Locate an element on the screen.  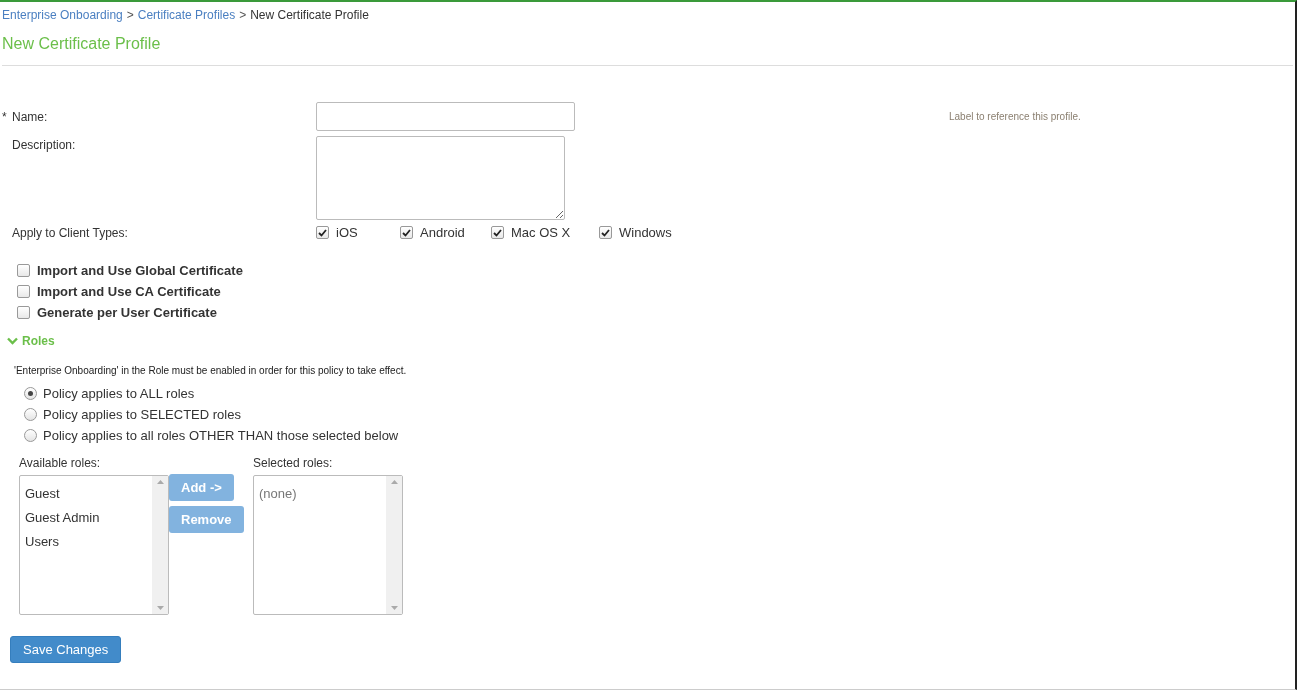
name-label: Name: is located at coordinates (30, 116).